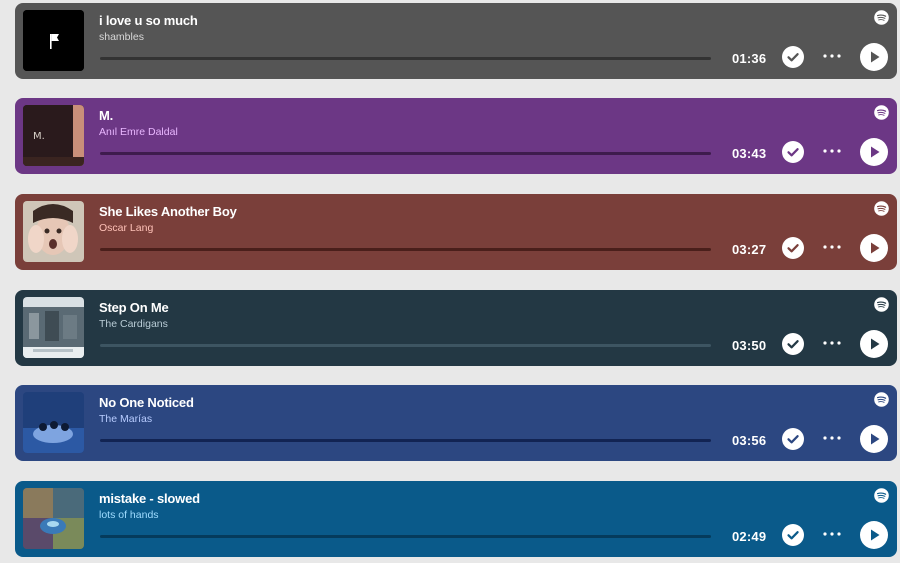 The height and width of the screenshot is (563, 900). What do you see at coordinates (129, 515) in the screenshot?
I see `track-artist: lots of hands` at bounding box center [129, 515].